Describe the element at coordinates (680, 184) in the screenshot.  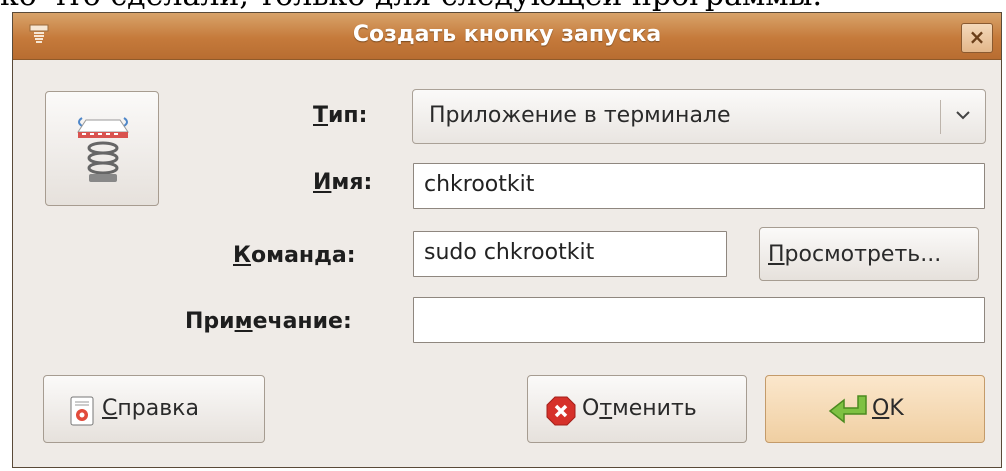
I see `name-input` at that location.